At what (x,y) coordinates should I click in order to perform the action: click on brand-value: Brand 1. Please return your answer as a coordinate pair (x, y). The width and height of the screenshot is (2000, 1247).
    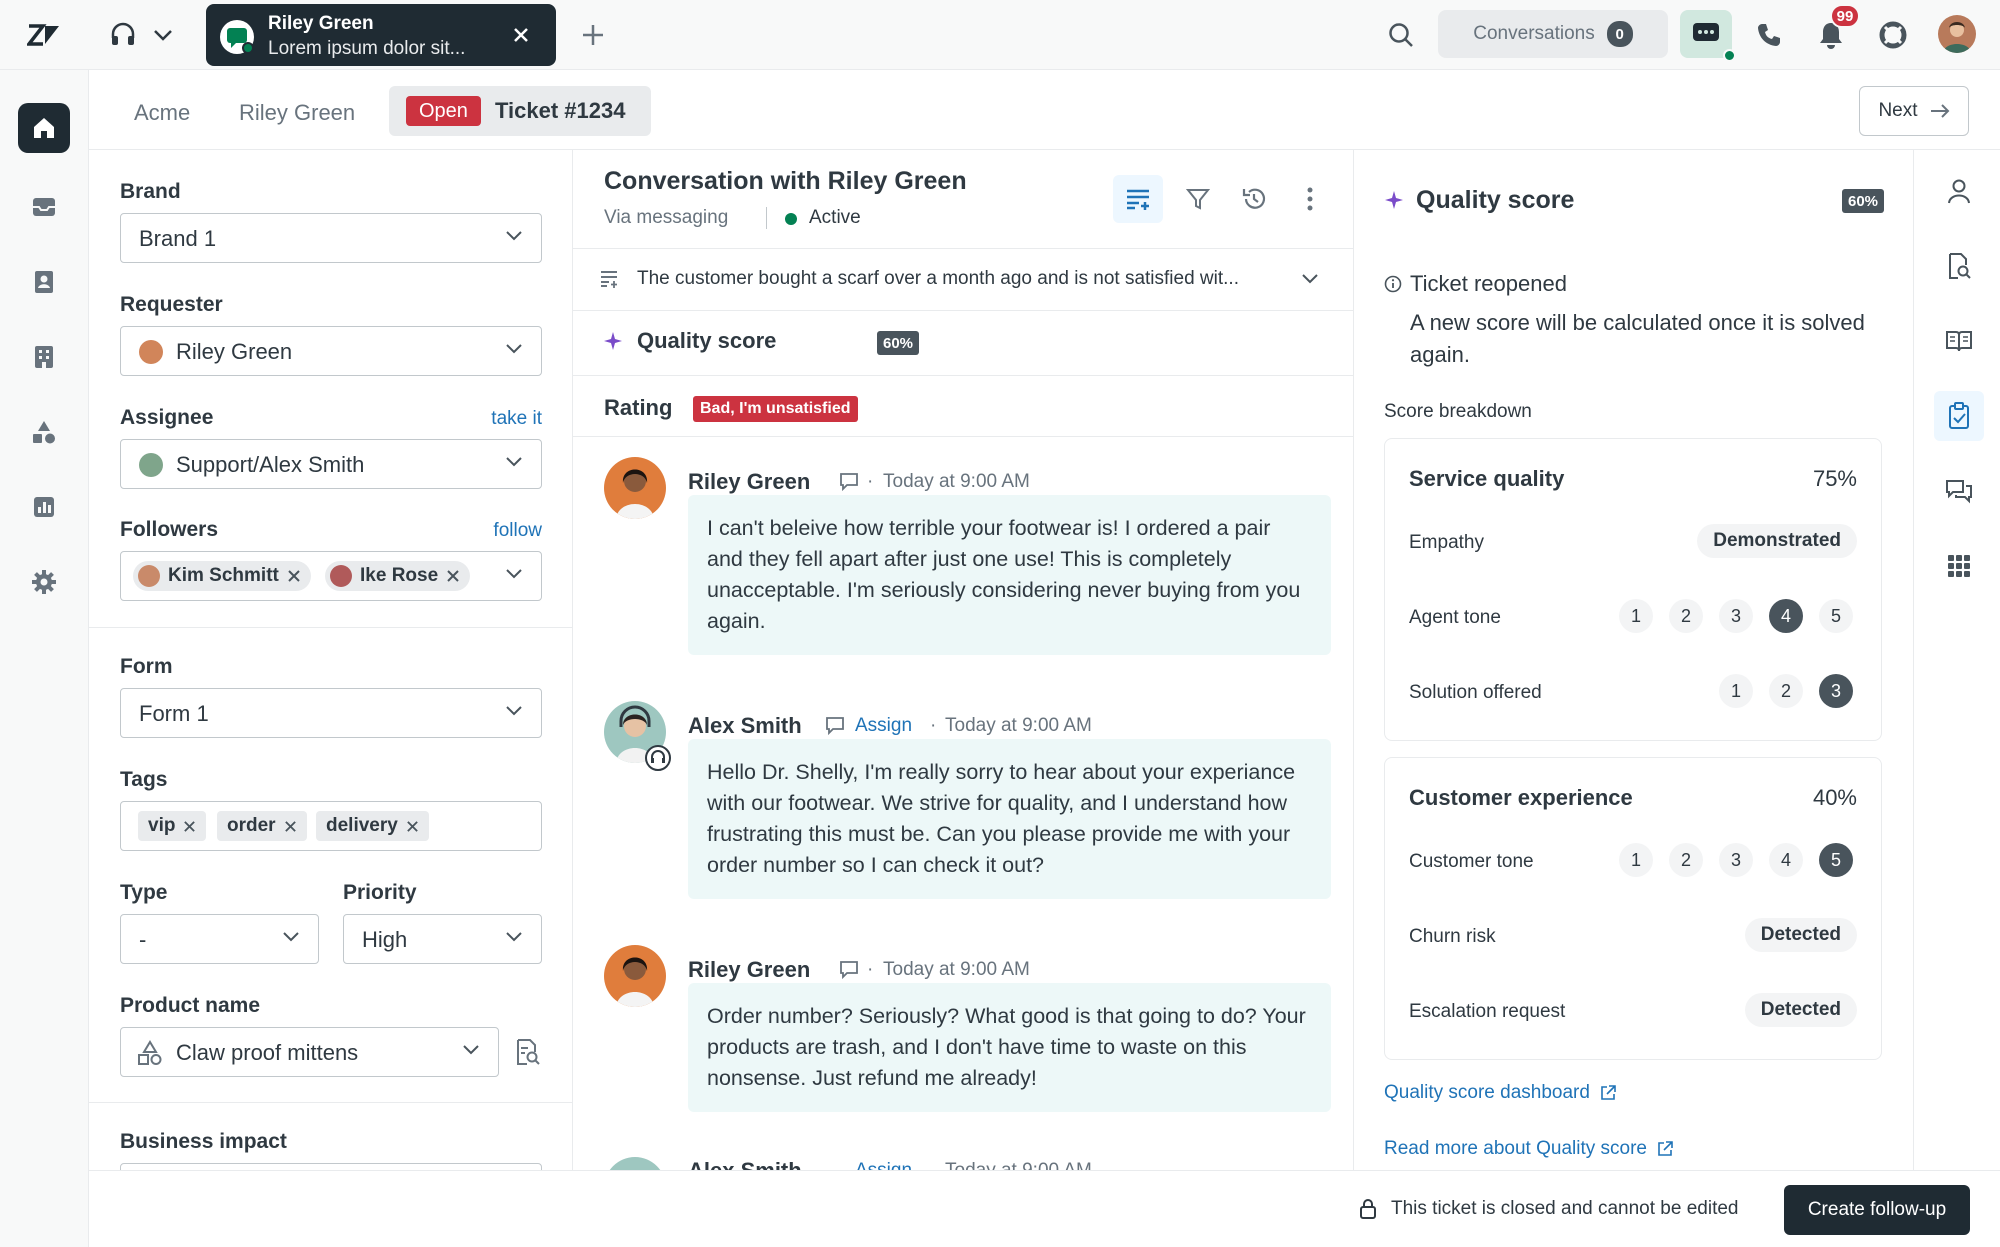
    Looking at the image, I should click on (178, 238).